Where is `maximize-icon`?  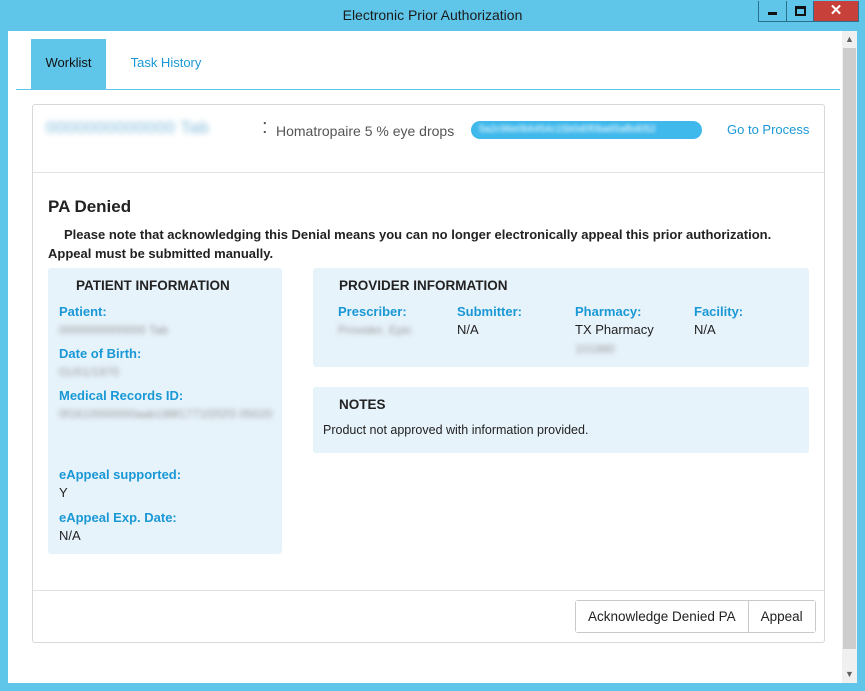 maximize-icon is located at coordinates (800, 11).